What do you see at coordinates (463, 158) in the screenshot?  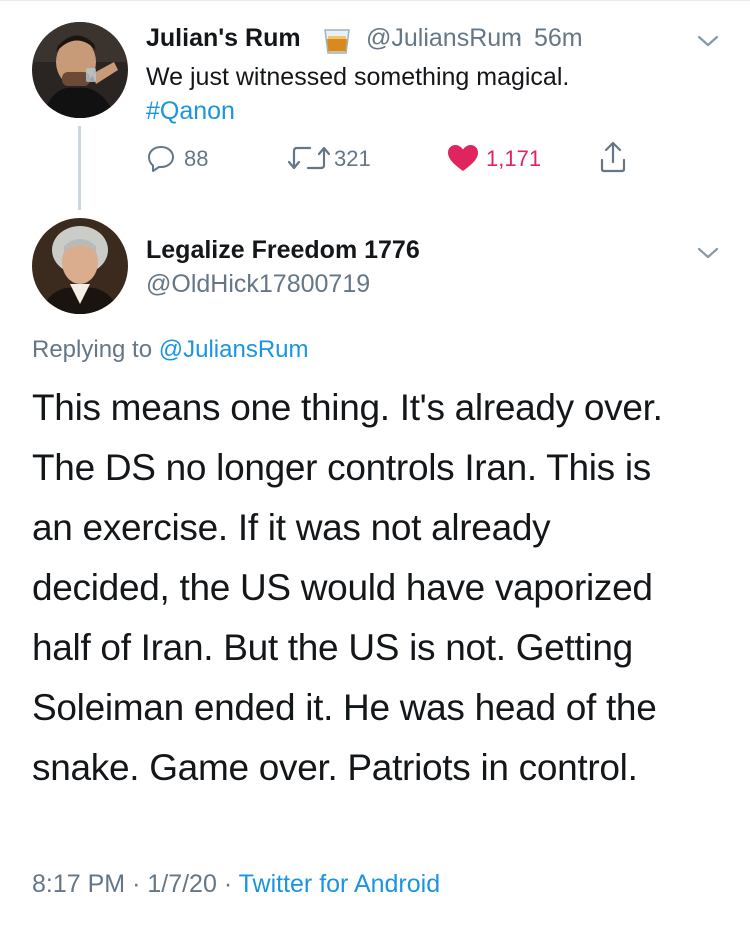 I see `heart-icon` at bounding box center [463, 158].